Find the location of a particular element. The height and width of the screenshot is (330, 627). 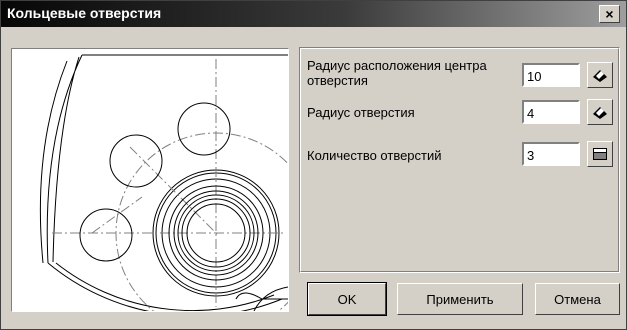

hole-middle is located at coordinates (136, 161).